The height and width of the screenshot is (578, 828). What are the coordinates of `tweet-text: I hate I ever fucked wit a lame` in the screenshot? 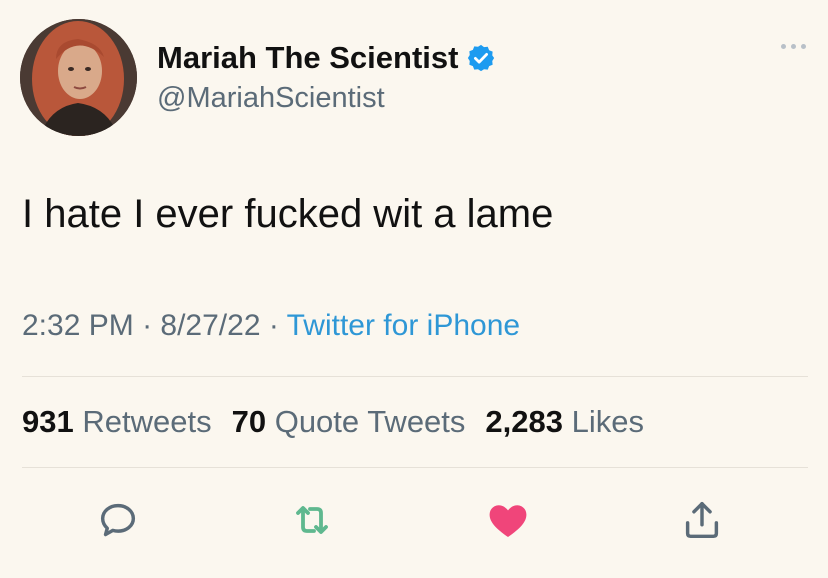 It's located at (288, 214).